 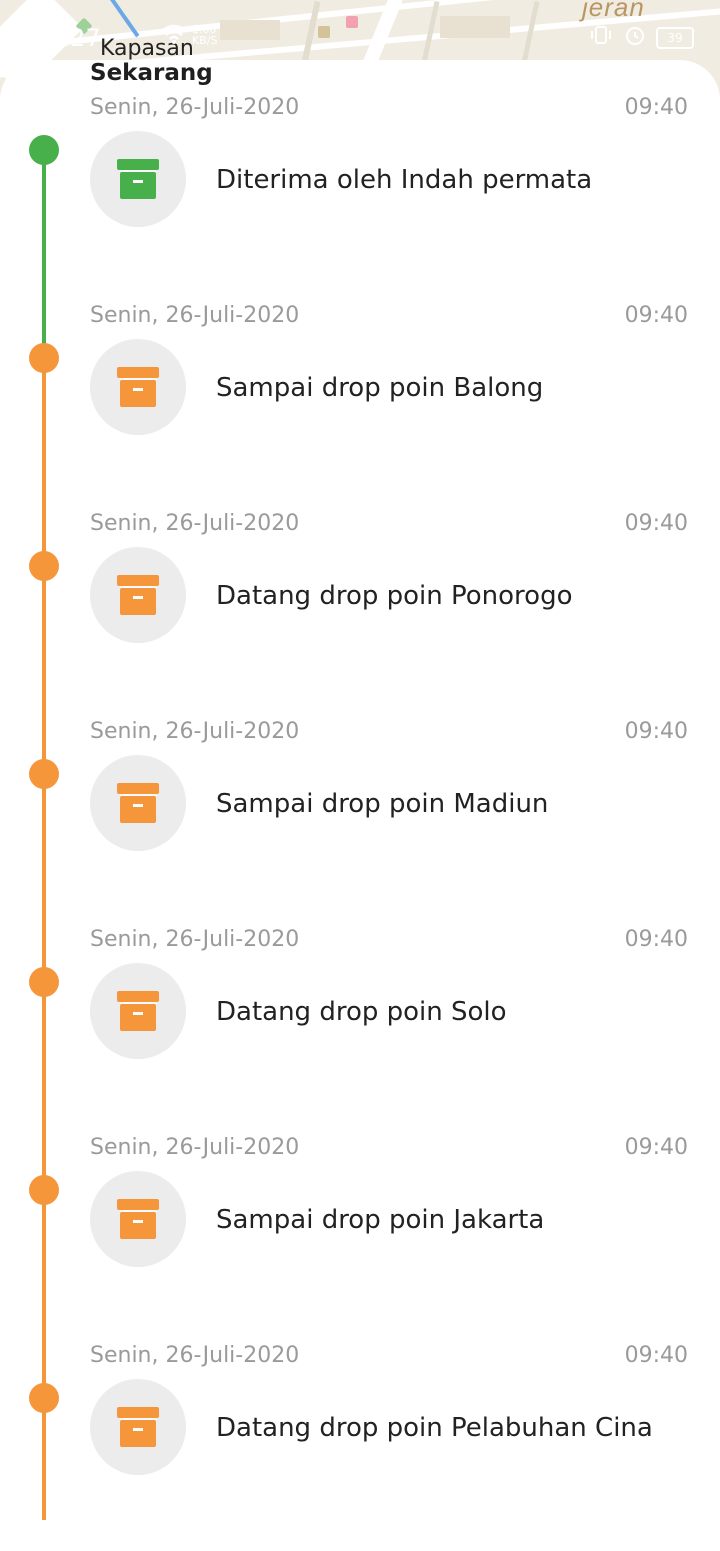 What do you see at coordinates (66, 38) in the screenshot?
I see `status-time: 13.27` at bounding box center [66, 38].